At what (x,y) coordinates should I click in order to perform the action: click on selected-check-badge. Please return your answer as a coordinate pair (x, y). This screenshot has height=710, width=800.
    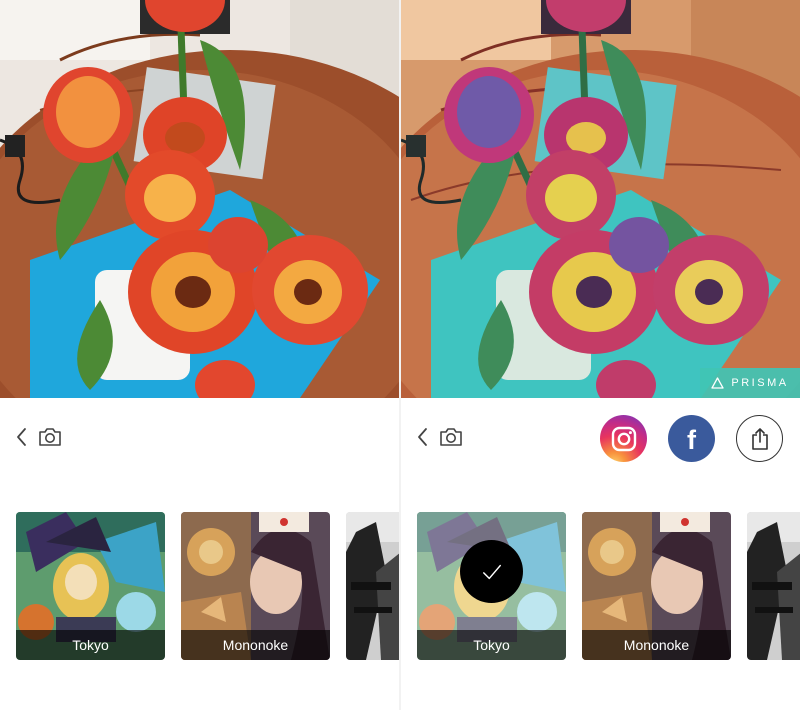
    Looking at the image, I should click on (491, 571).